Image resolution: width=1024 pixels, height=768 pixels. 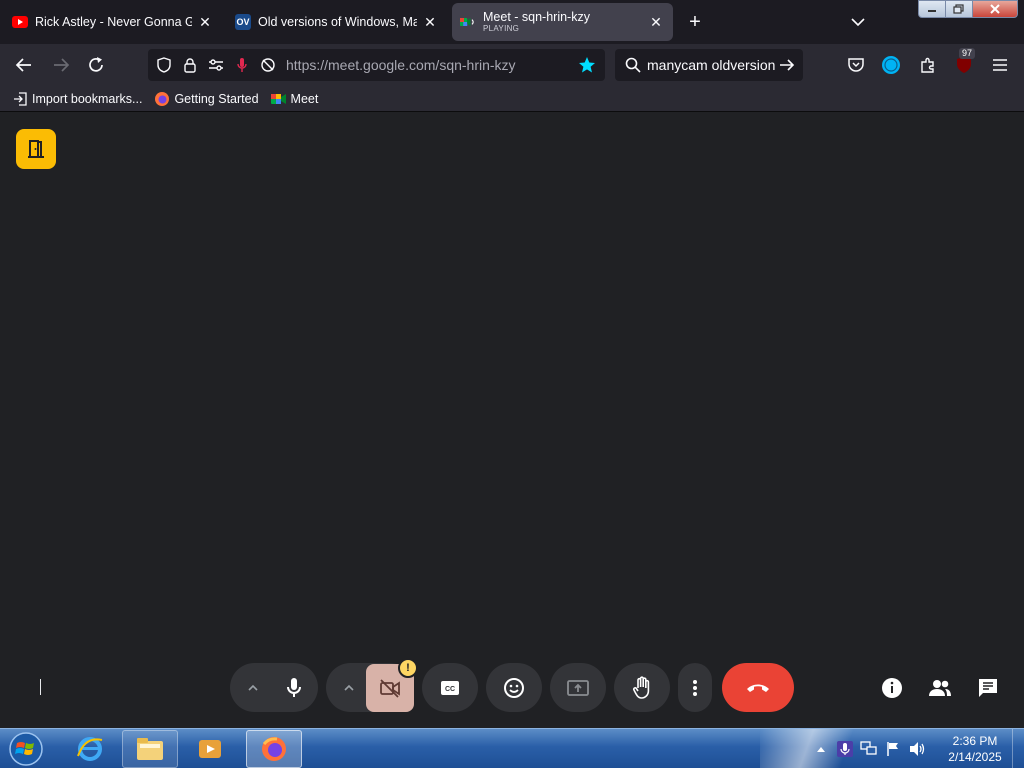 What do you see at coordinates (959, 9) in the screenshot?
I see `restore-window-button` at bounding box center [959, 9].